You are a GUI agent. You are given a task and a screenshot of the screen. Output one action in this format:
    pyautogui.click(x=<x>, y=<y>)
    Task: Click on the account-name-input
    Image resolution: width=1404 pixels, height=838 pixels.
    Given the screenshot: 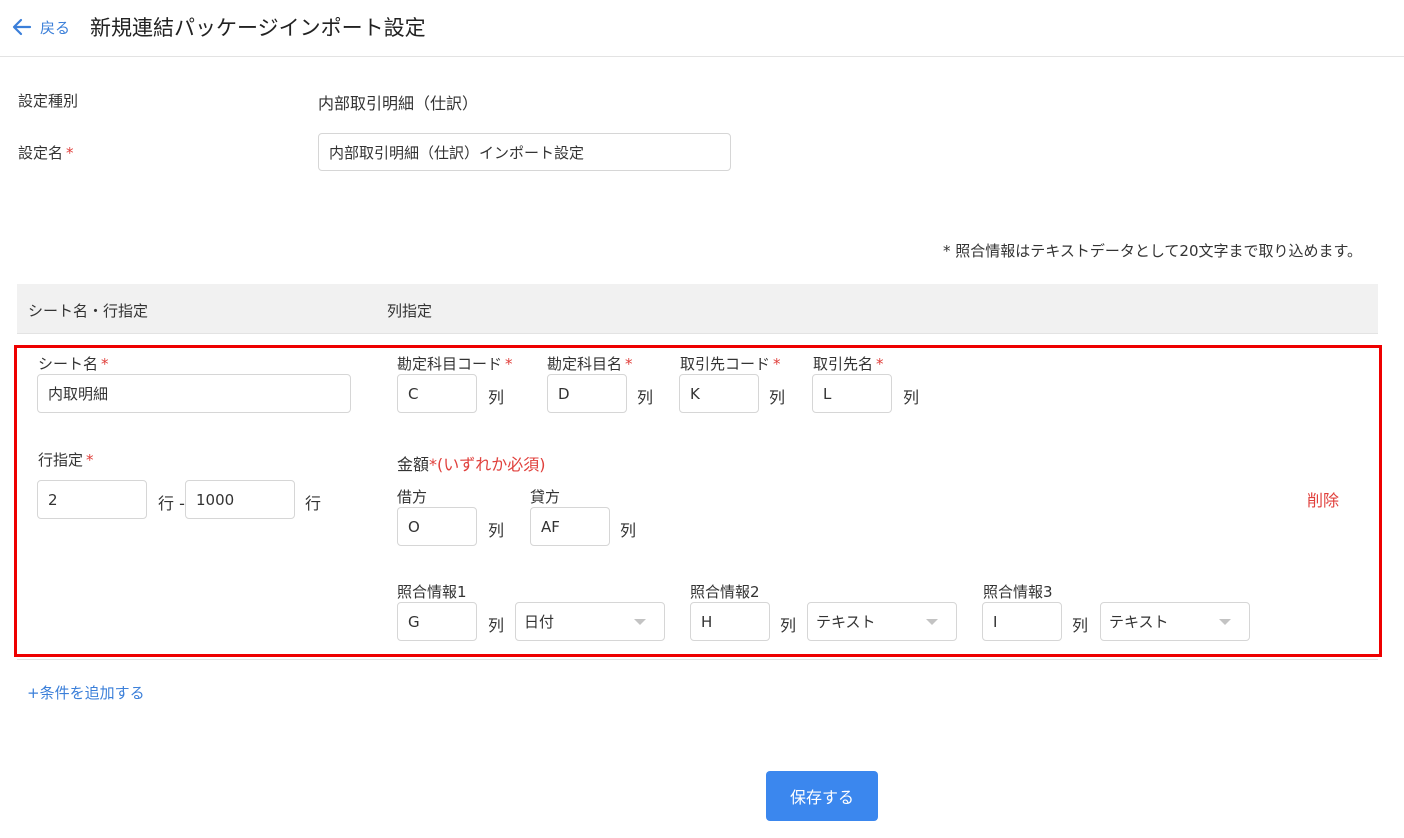 What is the action you would take?
    pyautogui.click(x=587, y=393)
    